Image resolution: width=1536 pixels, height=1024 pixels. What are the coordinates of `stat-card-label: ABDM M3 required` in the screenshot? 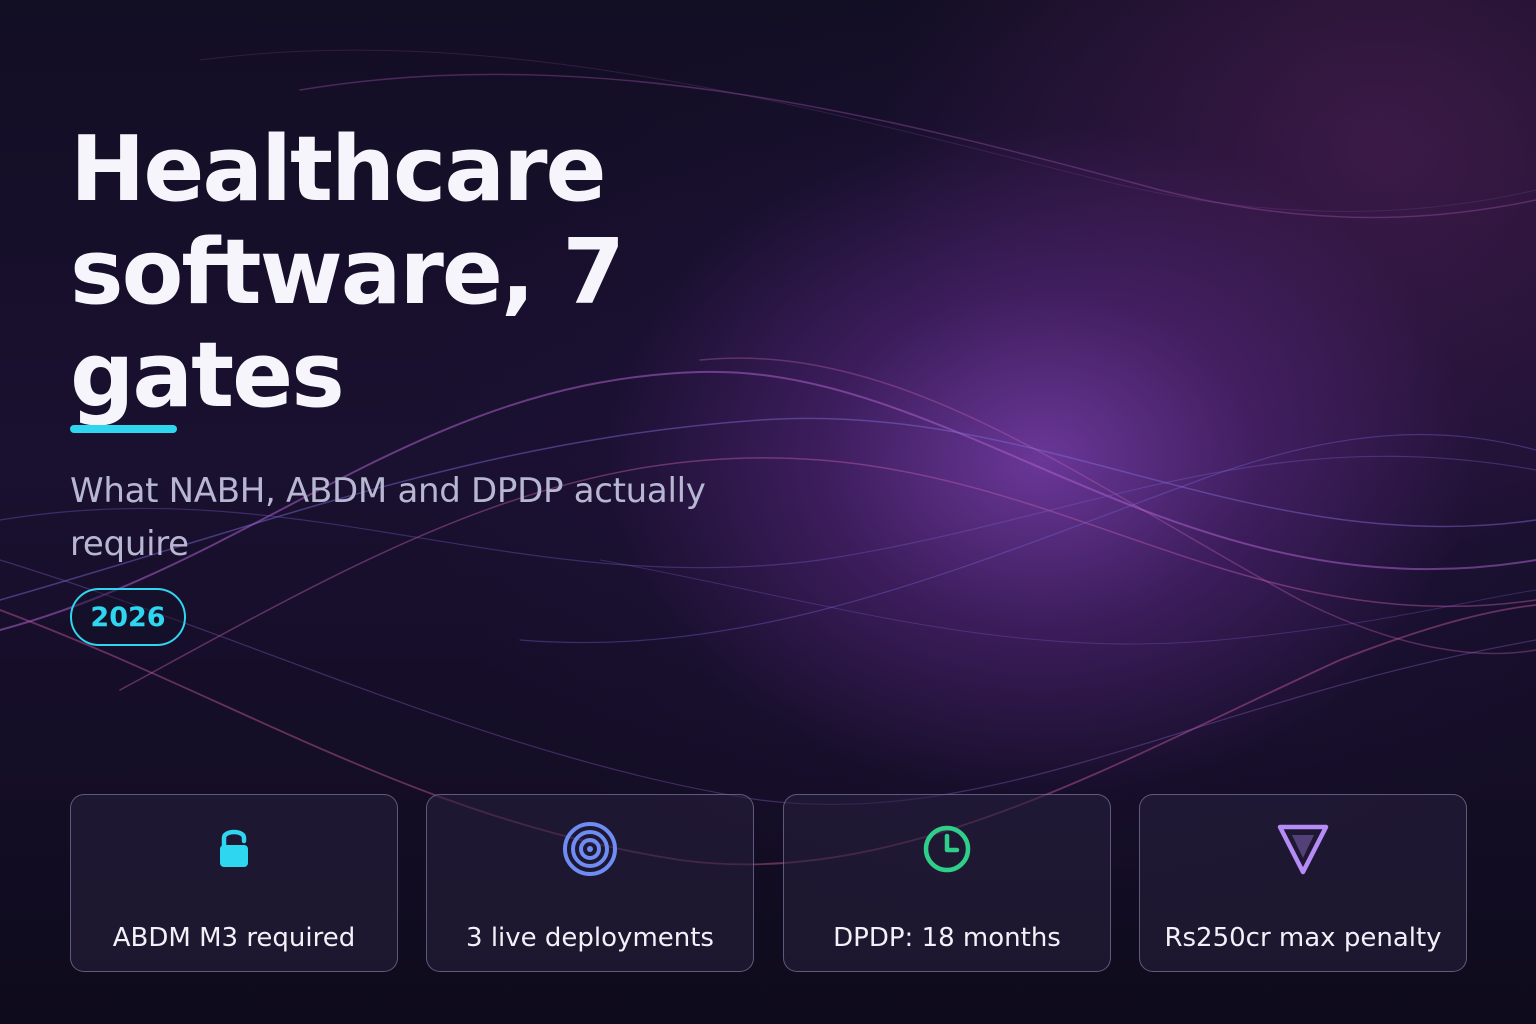 It's located at (234, 938).